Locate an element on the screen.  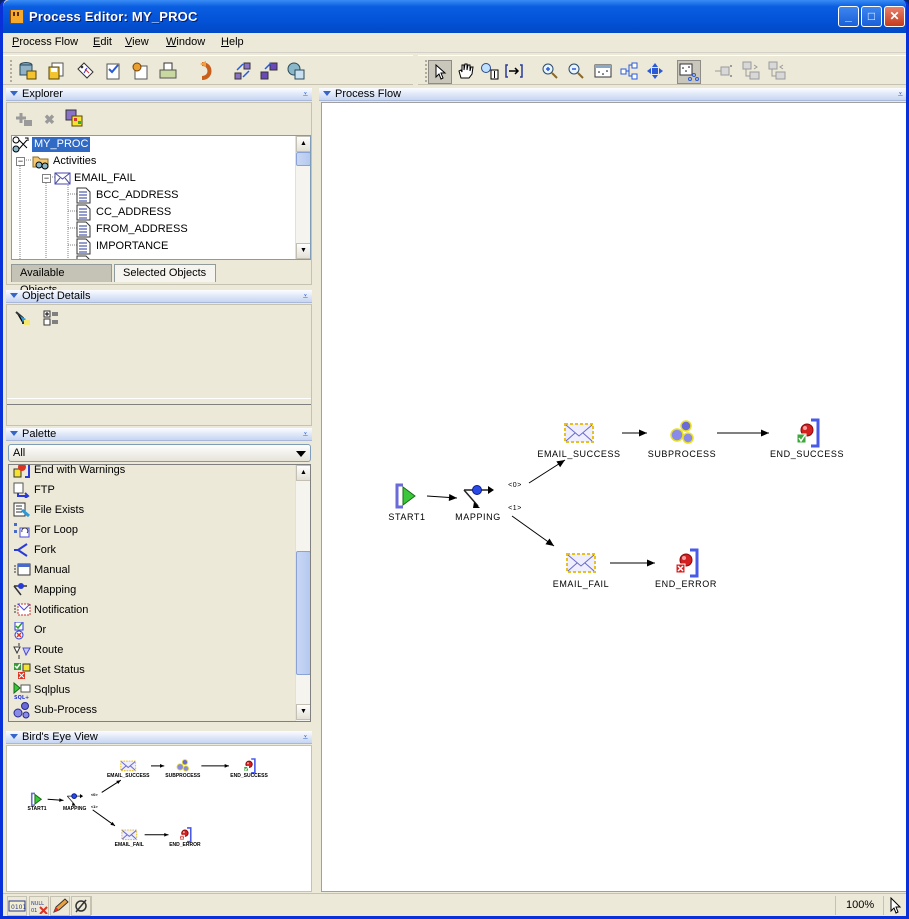
select-pointer-icon is located at coordinates (440, 72).